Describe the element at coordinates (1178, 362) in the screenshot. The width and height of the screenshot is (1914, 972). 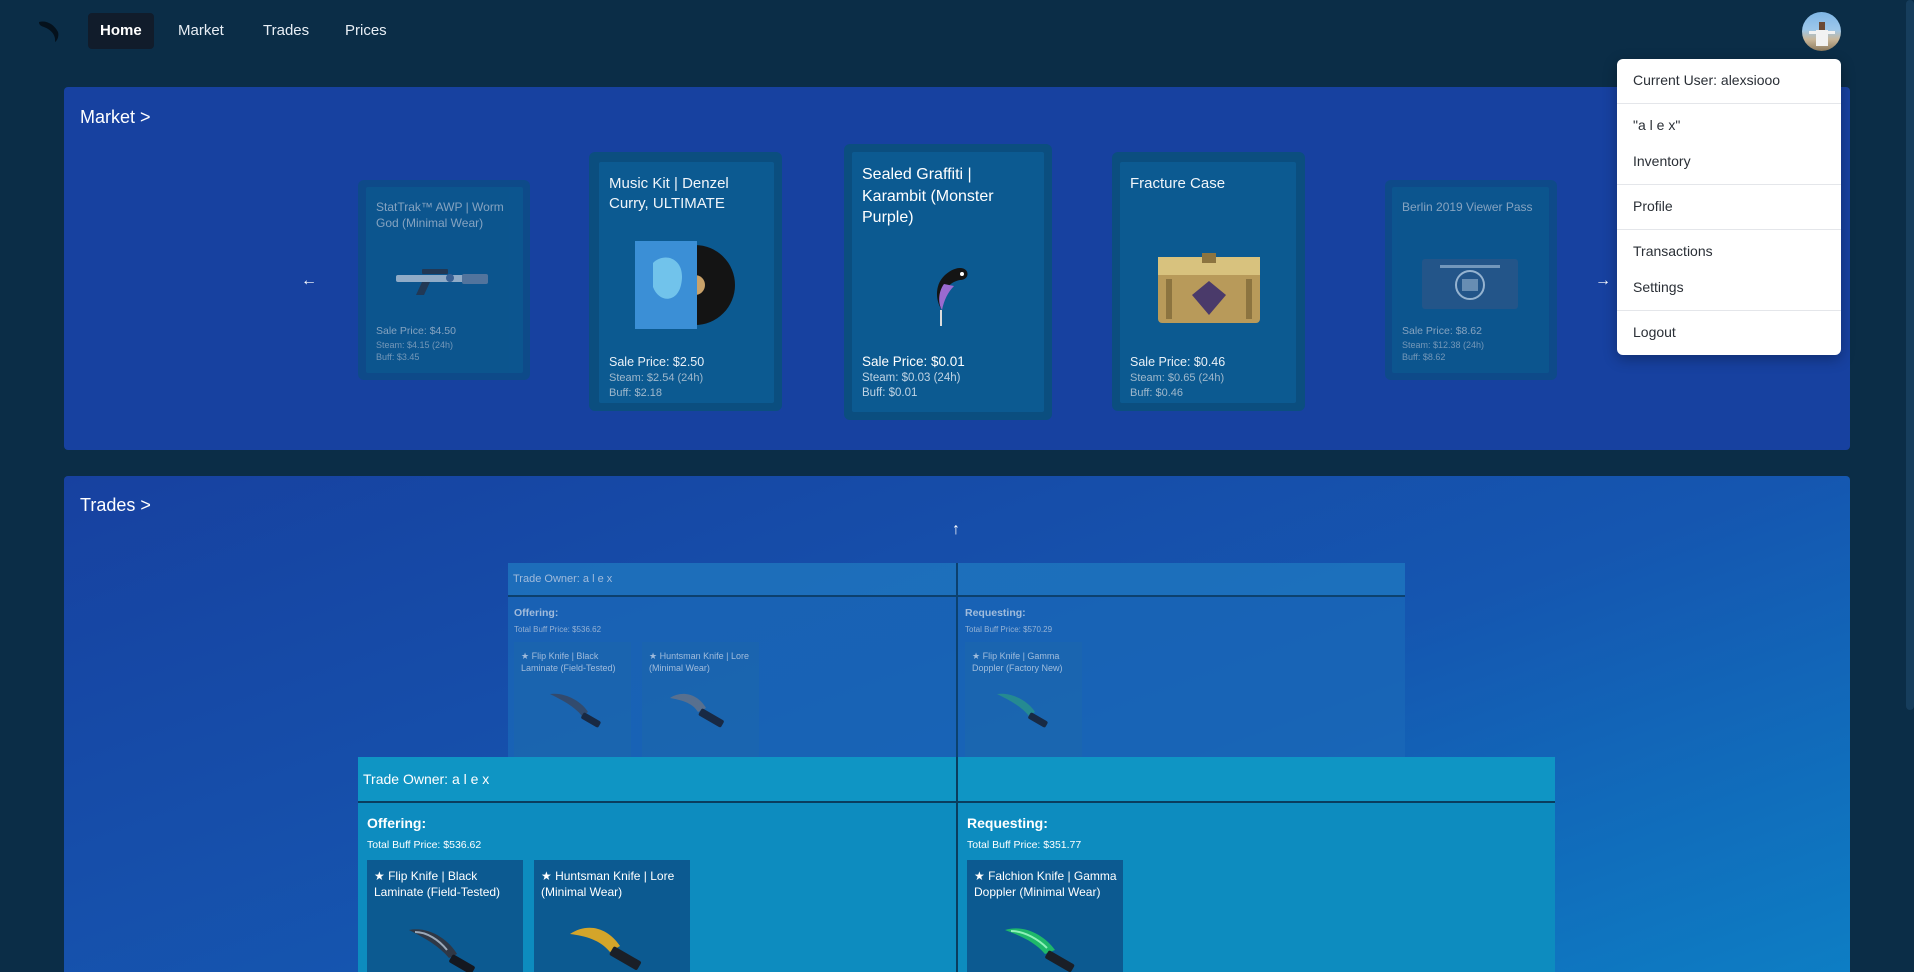
I see `market-card-sale-price: Sale Price: $0.46` at that location.